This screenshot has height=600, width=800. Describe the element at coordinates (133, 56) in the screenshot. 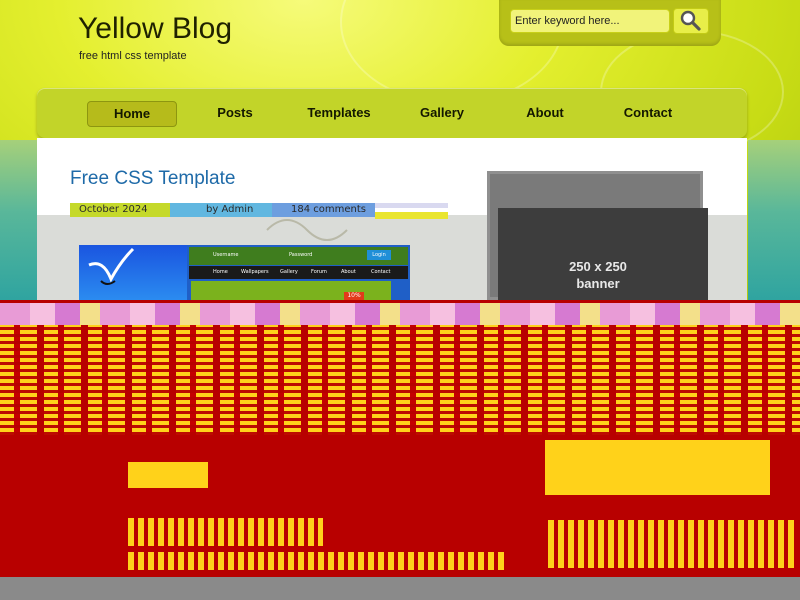

I see `site-subtitle: free html css template` at that location.